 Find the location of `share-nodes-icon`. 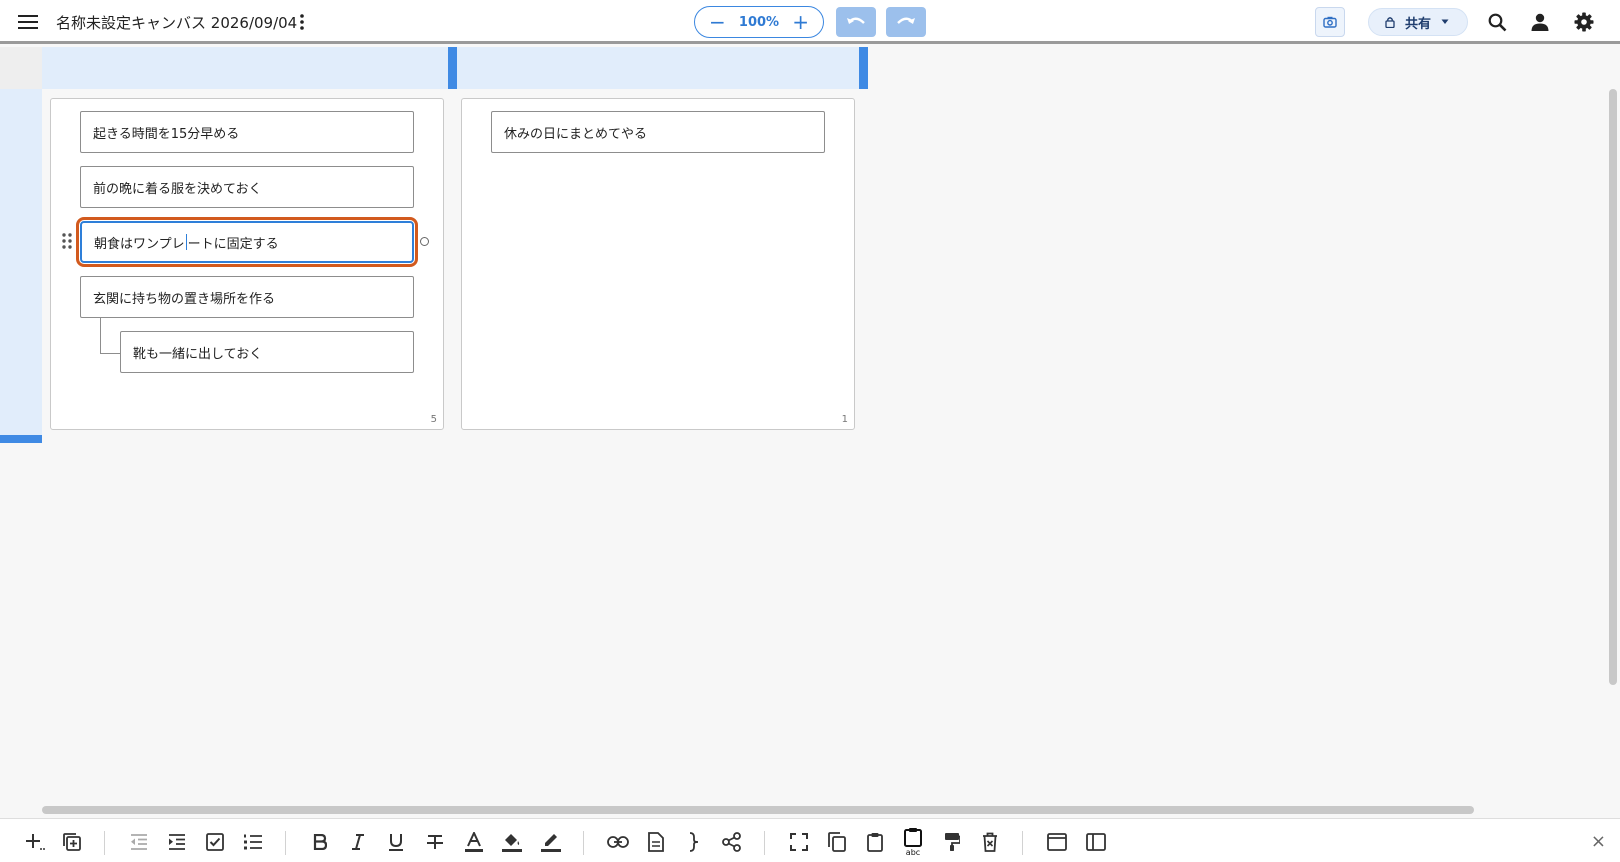

share-nodes-icon is located at coordinates (731, 842).